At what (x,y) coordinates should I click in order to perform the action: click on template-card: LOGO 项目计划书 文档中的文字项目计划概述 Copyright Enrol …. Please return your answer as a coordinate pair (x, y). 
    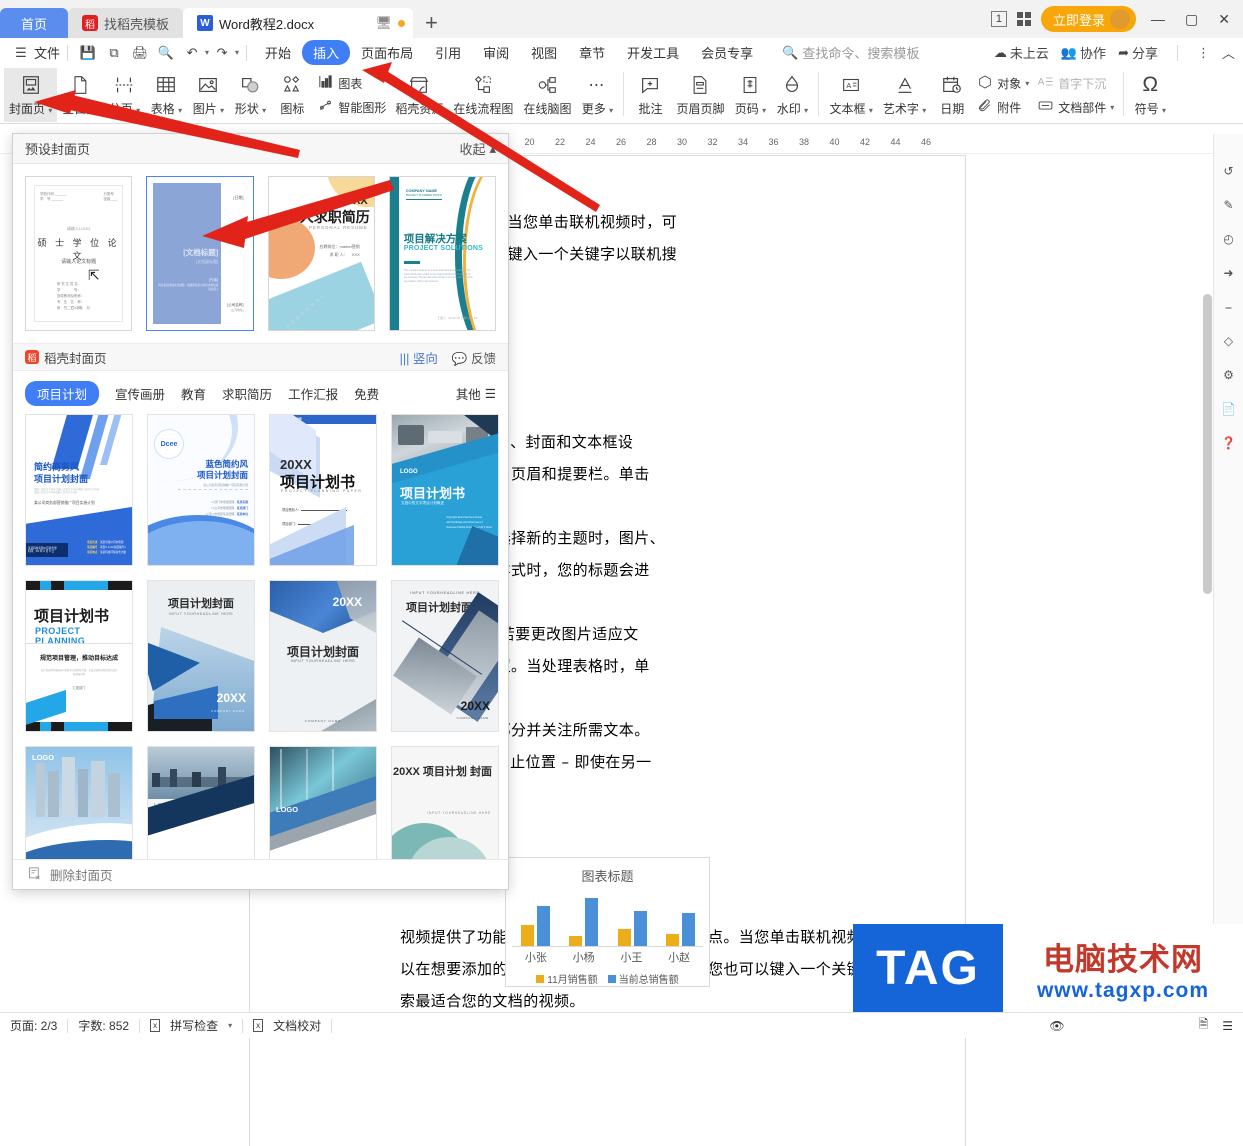
    Looking at the image, I should click on (445, 490).